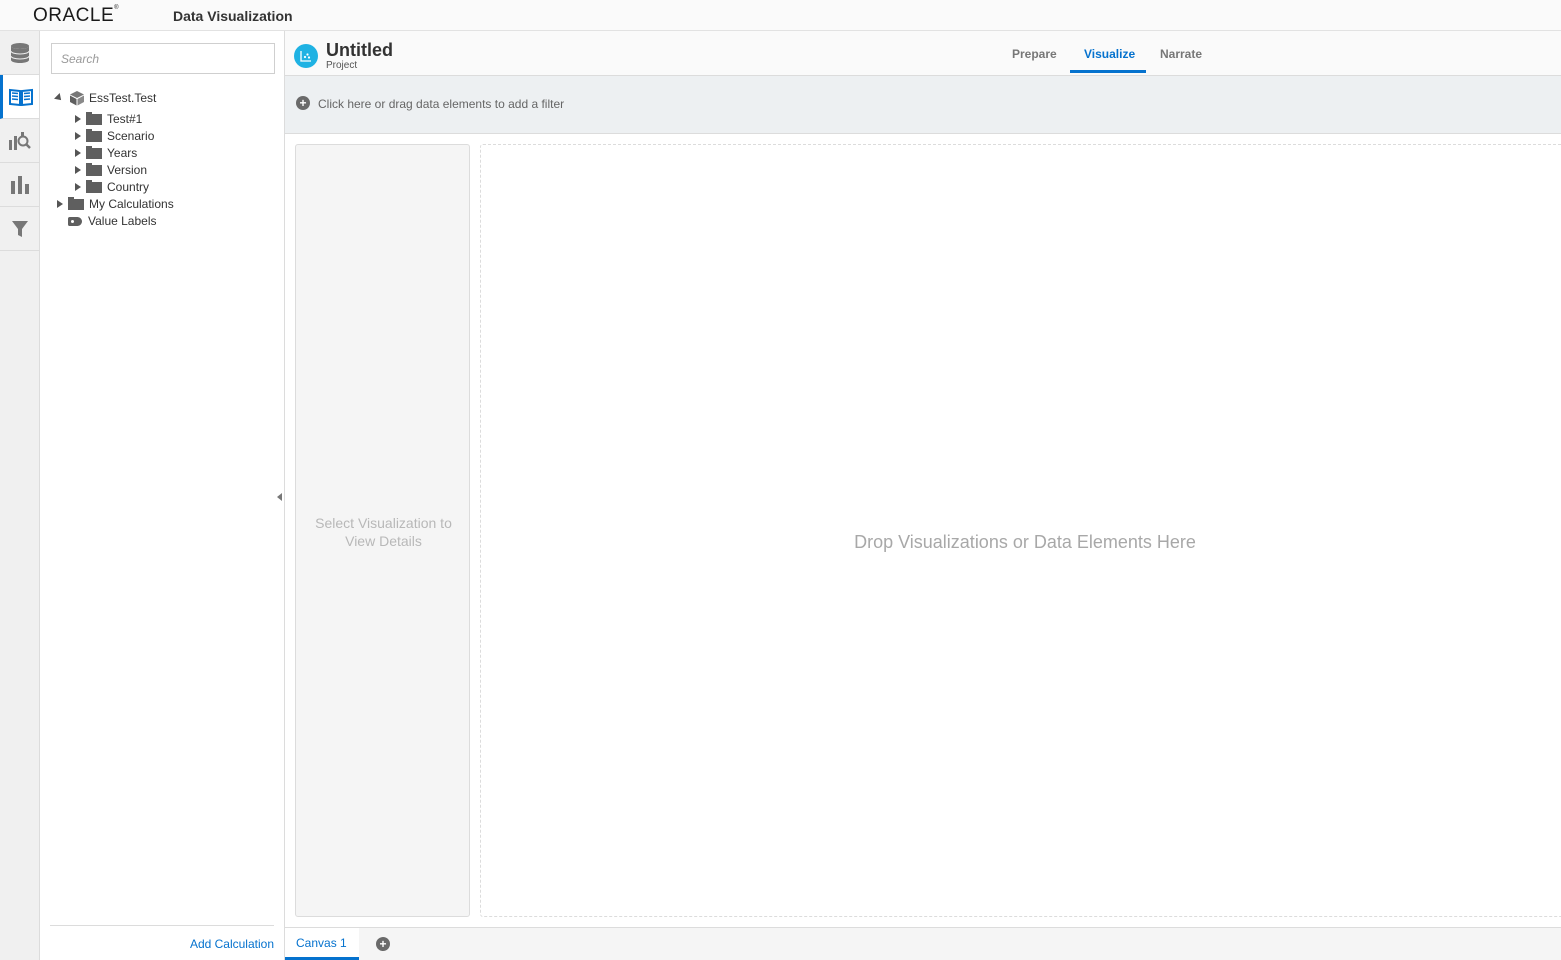  I want to click on details-placeholder: Select Visualization to View Details, so click(383, 532).